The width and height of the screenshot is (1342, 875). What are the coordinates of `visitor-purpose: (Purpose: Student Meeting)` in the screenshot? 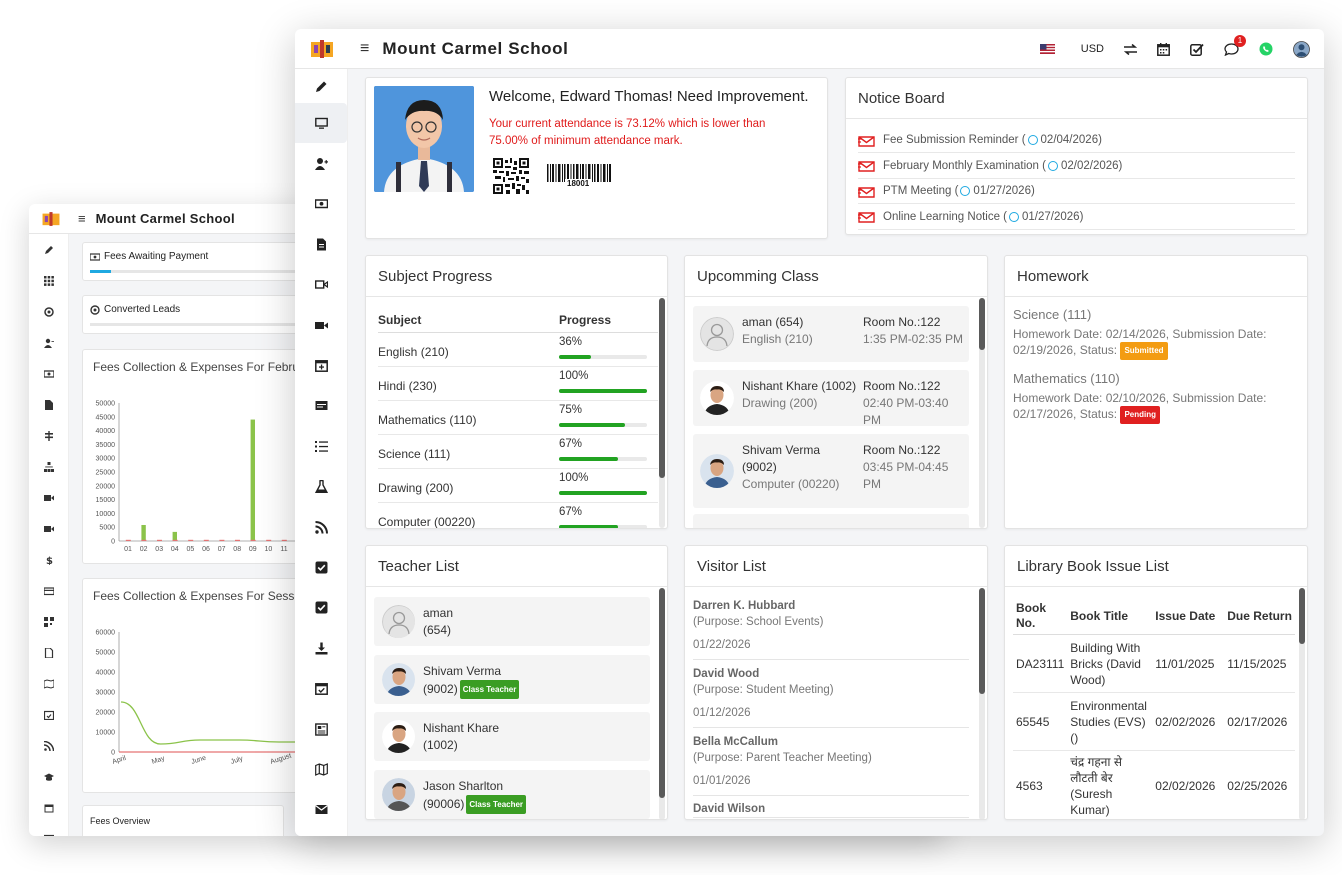 It's located at (763, 690).